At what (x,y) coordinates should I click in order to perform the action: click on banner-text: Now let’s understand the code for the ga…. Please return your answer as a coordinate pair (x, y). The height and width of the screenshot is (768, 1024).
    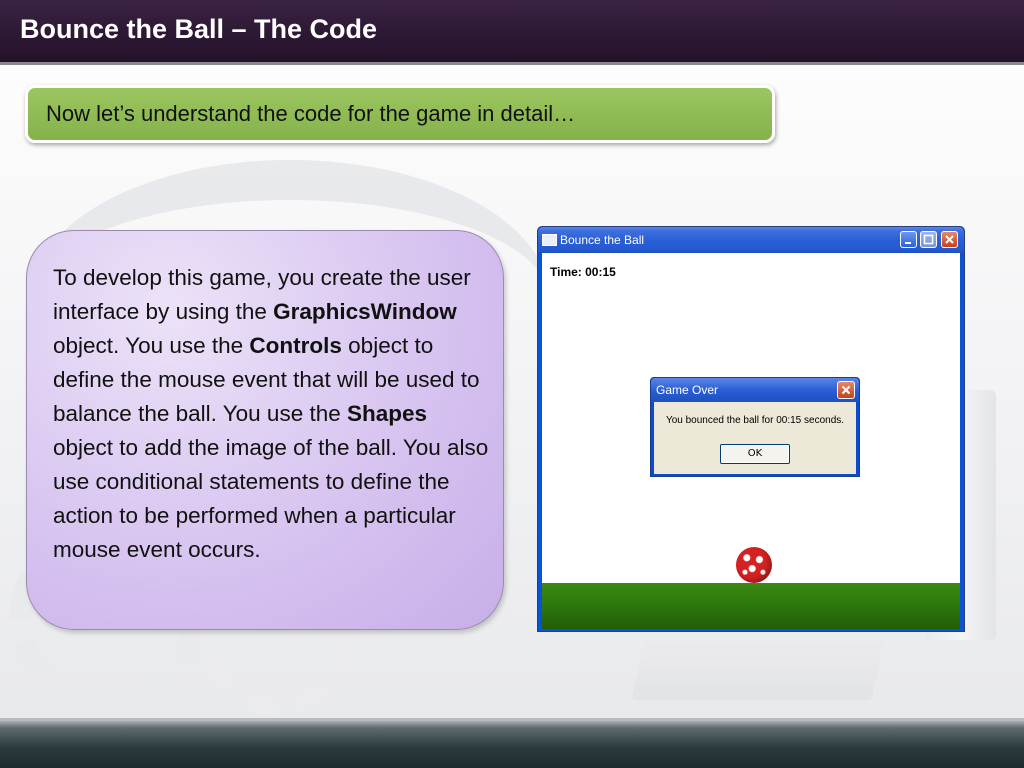
    Looking at the image, I should click on (311, 113).